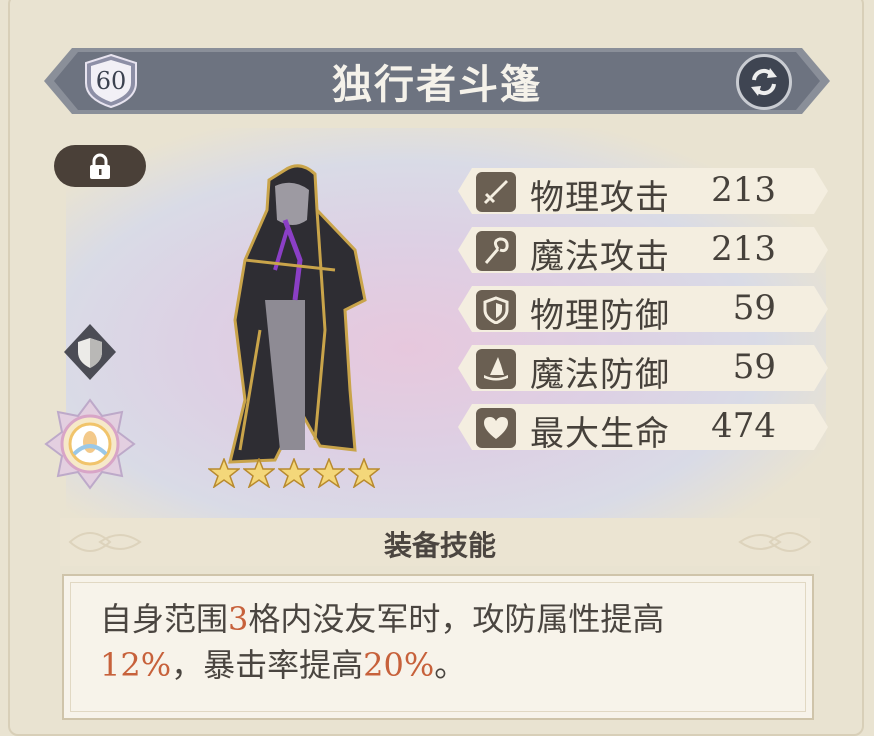 This screenshot has width=874, height=736. I want to click on skill-section-header: 装备技能, so click(440, 542).